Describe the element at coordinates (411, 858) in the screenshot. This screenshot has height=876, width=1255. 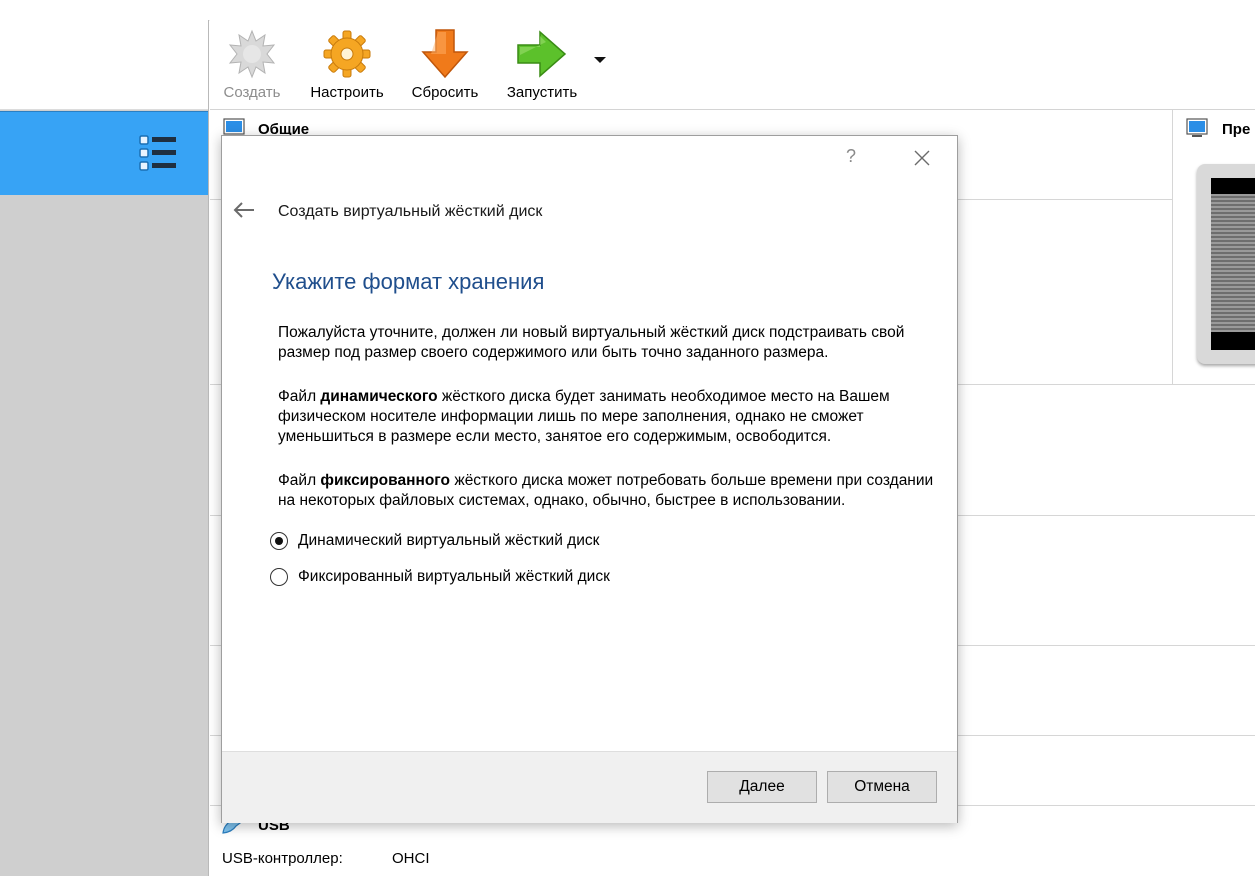
I see `usb-controller-value: OHCI` at that location.